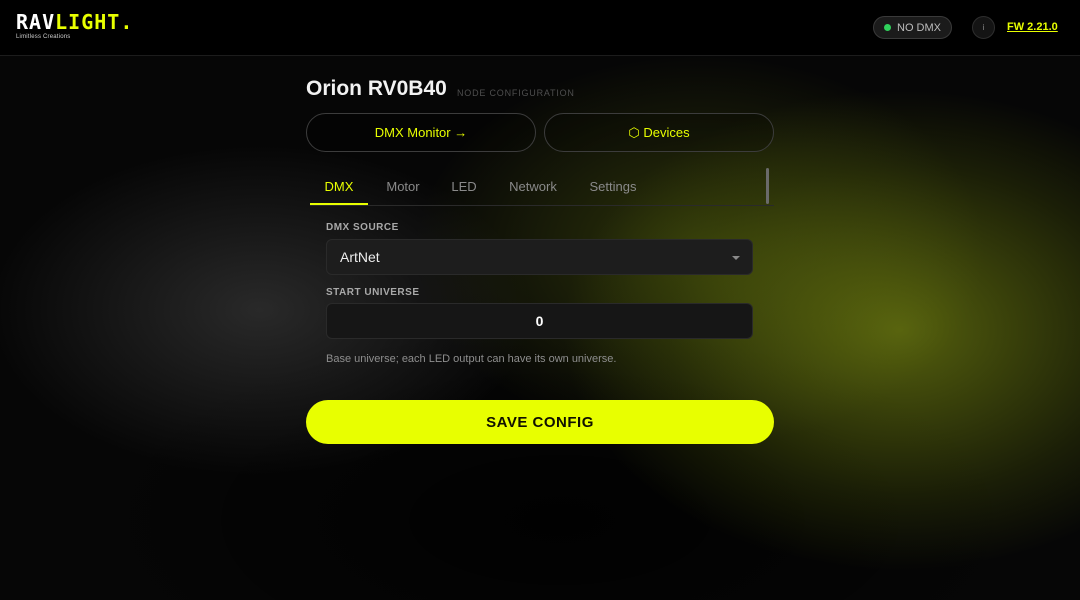 The image size is (1080, 600). I want to click on chevron-down-icon, so click(736, 258).